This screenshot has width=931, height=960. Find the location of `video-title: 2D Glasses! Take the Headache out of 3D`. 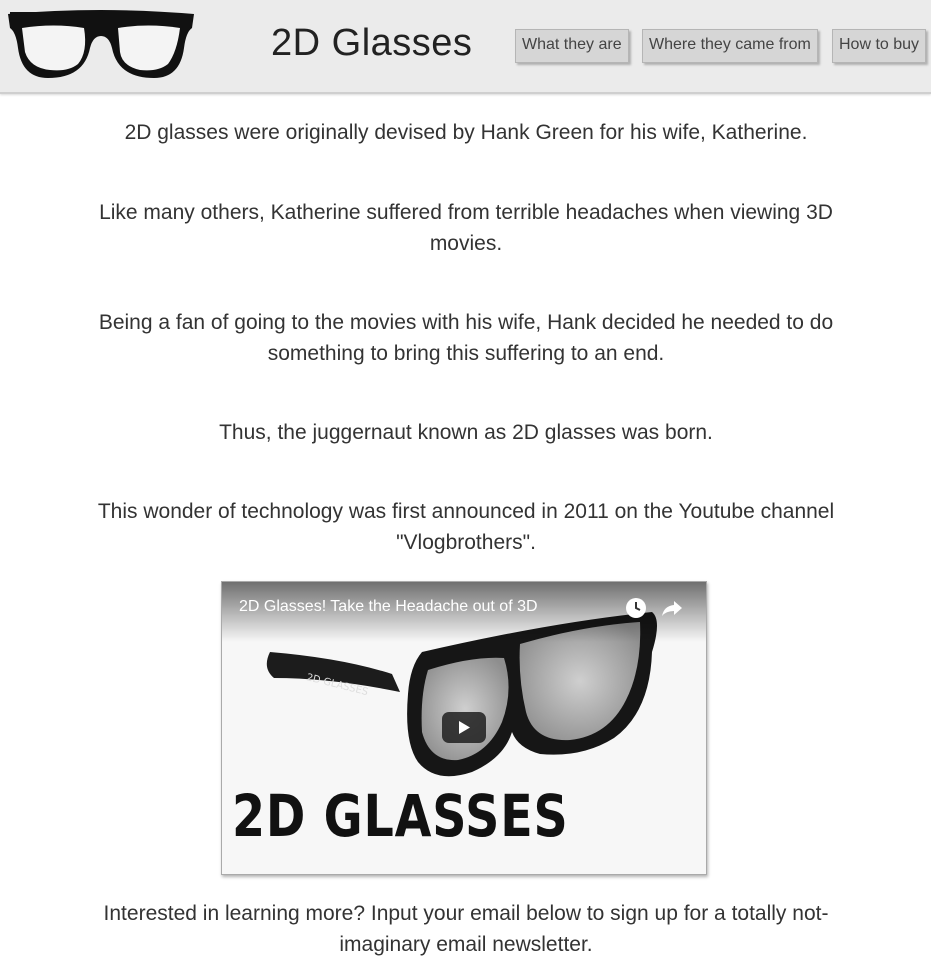

video-title: 2D Glasses! Take the Headache out of 3D is located at coordinates (388, 607).